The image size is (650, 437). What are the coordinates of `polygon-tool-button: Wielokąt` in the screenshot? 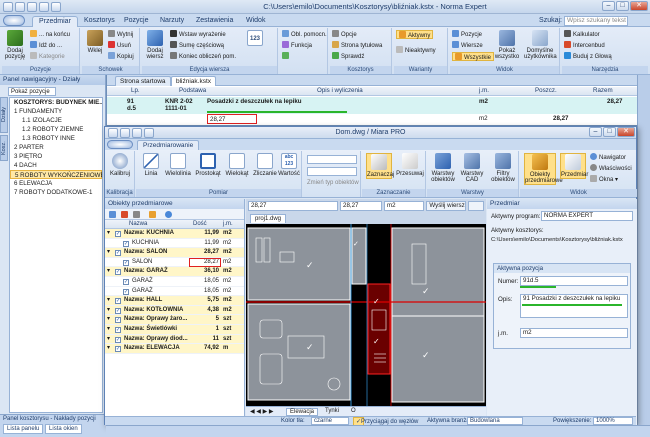 It's located at (237, 165).